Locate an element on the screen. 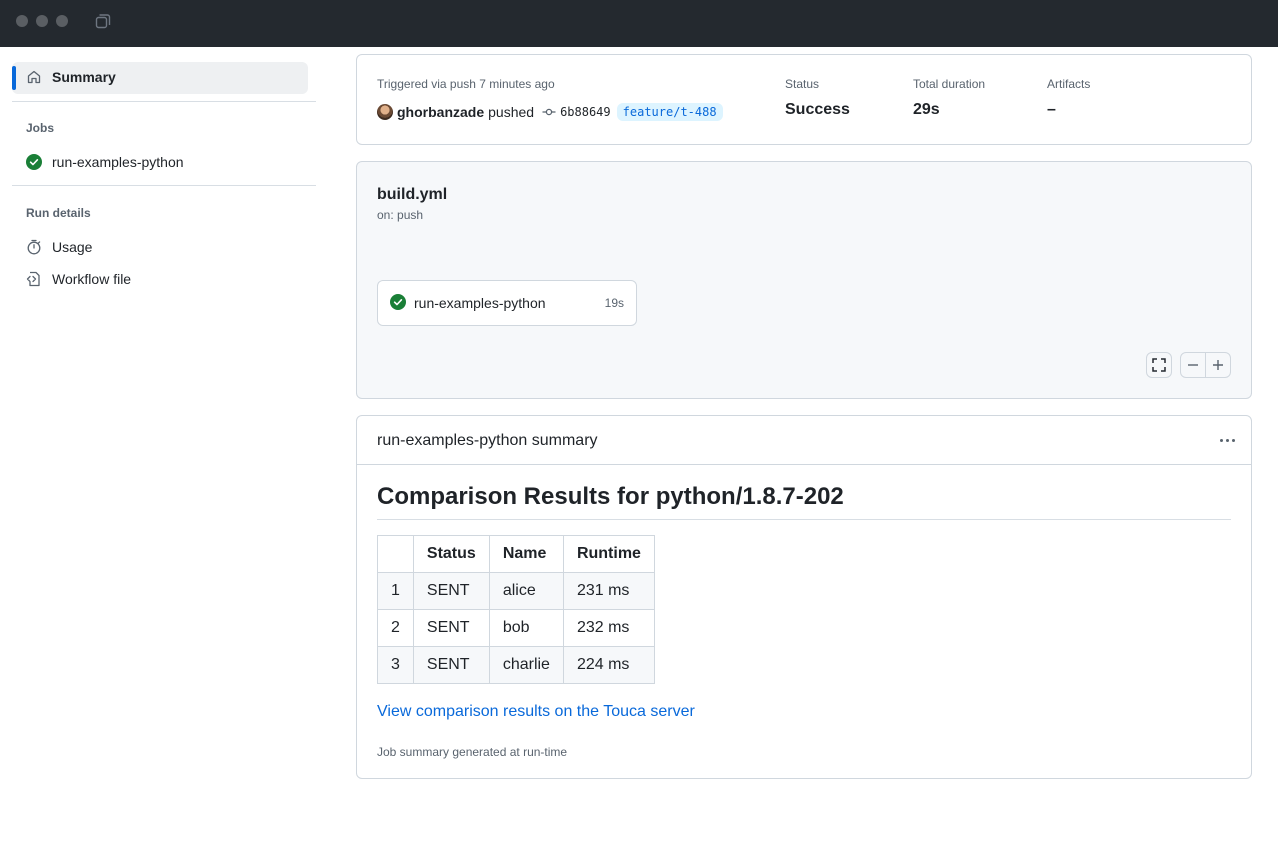 Image resolution: width=1278 pixels, height=842 pixels. workflow-name: build.yml is located at coordinates (412, 194).